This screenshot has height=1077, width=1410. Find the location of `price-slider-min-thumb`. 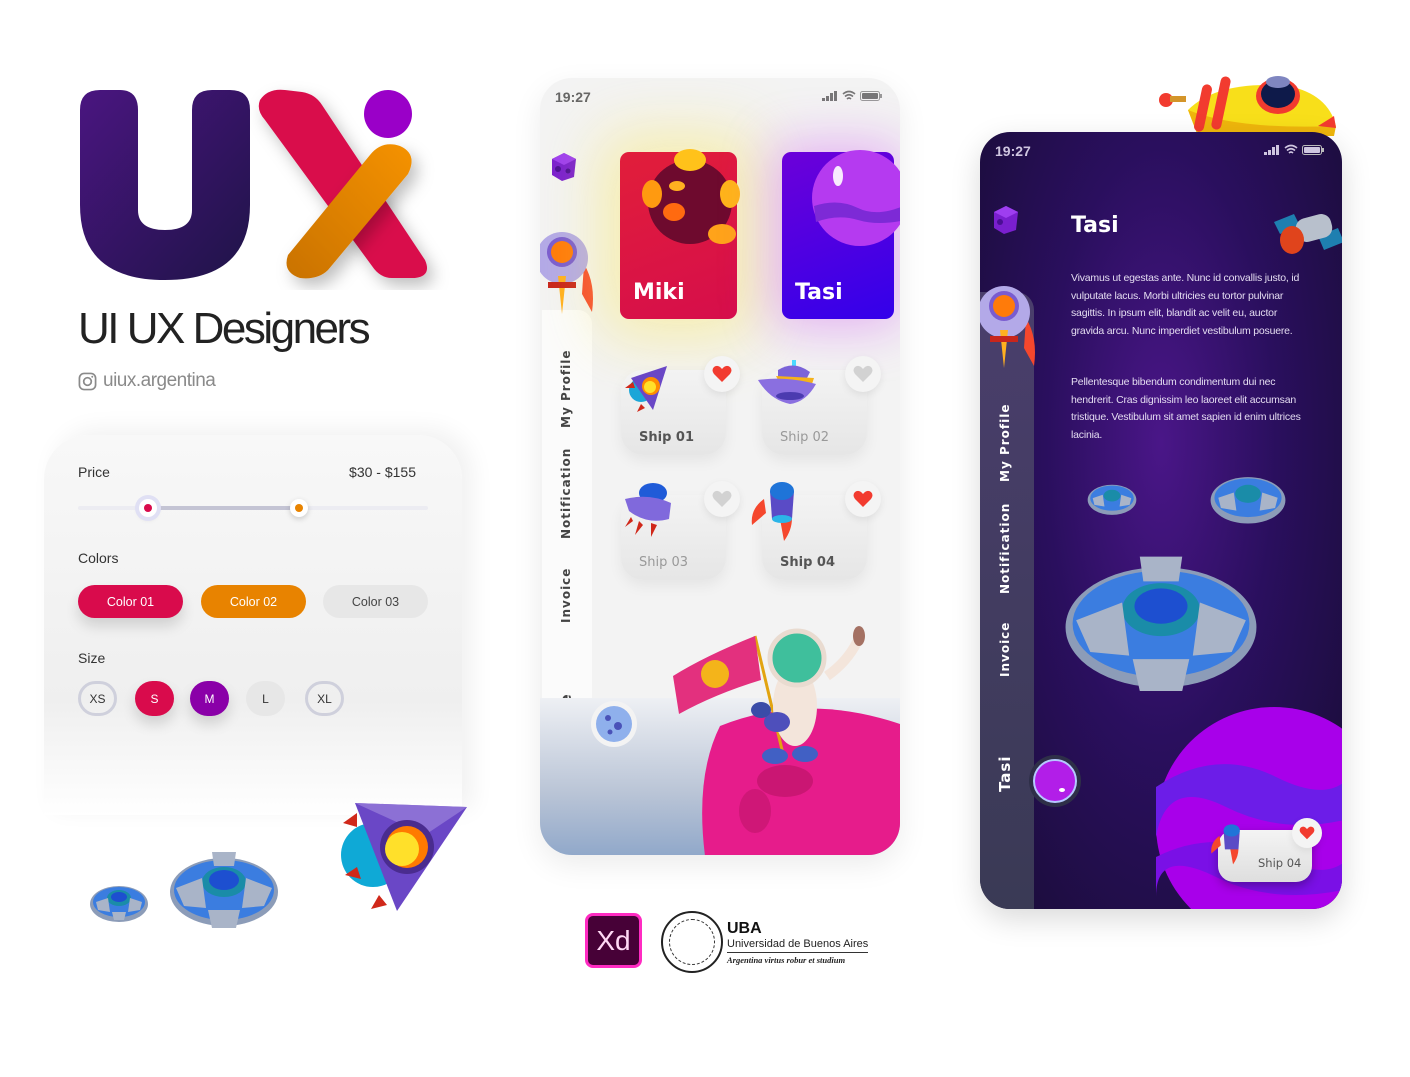

price-slider-min-thumb is located at coordinates (148, 508).